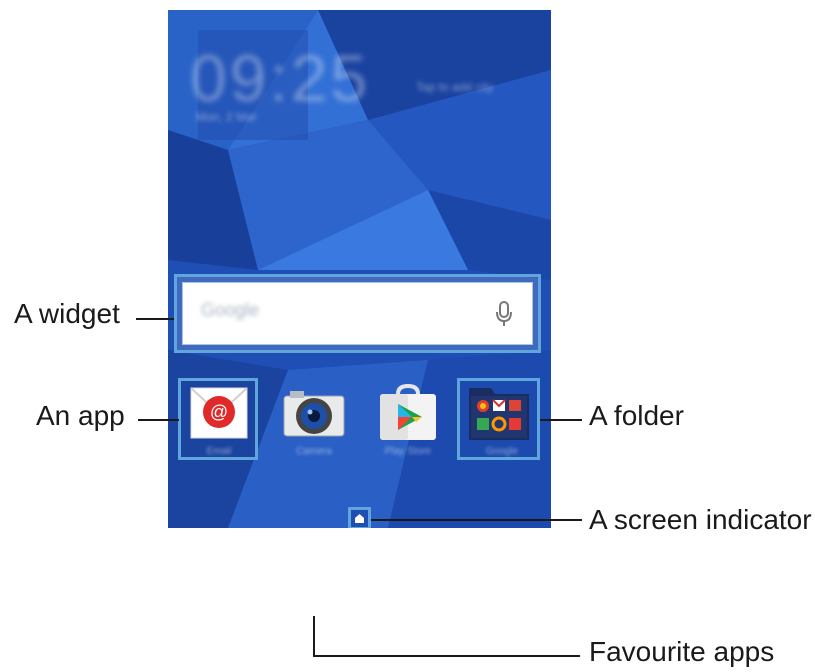  I want to click on google-search-widget: Google, so click(357, 313).